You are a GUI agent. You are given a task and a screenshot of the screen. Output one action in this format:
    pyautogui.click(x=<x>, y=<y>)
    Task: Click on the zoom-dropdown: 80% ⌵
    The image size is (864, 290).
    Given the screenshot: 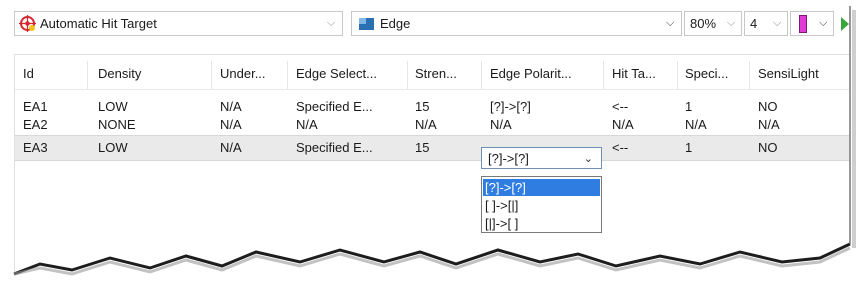 What is the action you would take?
    pyautogui.click(x=713, y=23)
    